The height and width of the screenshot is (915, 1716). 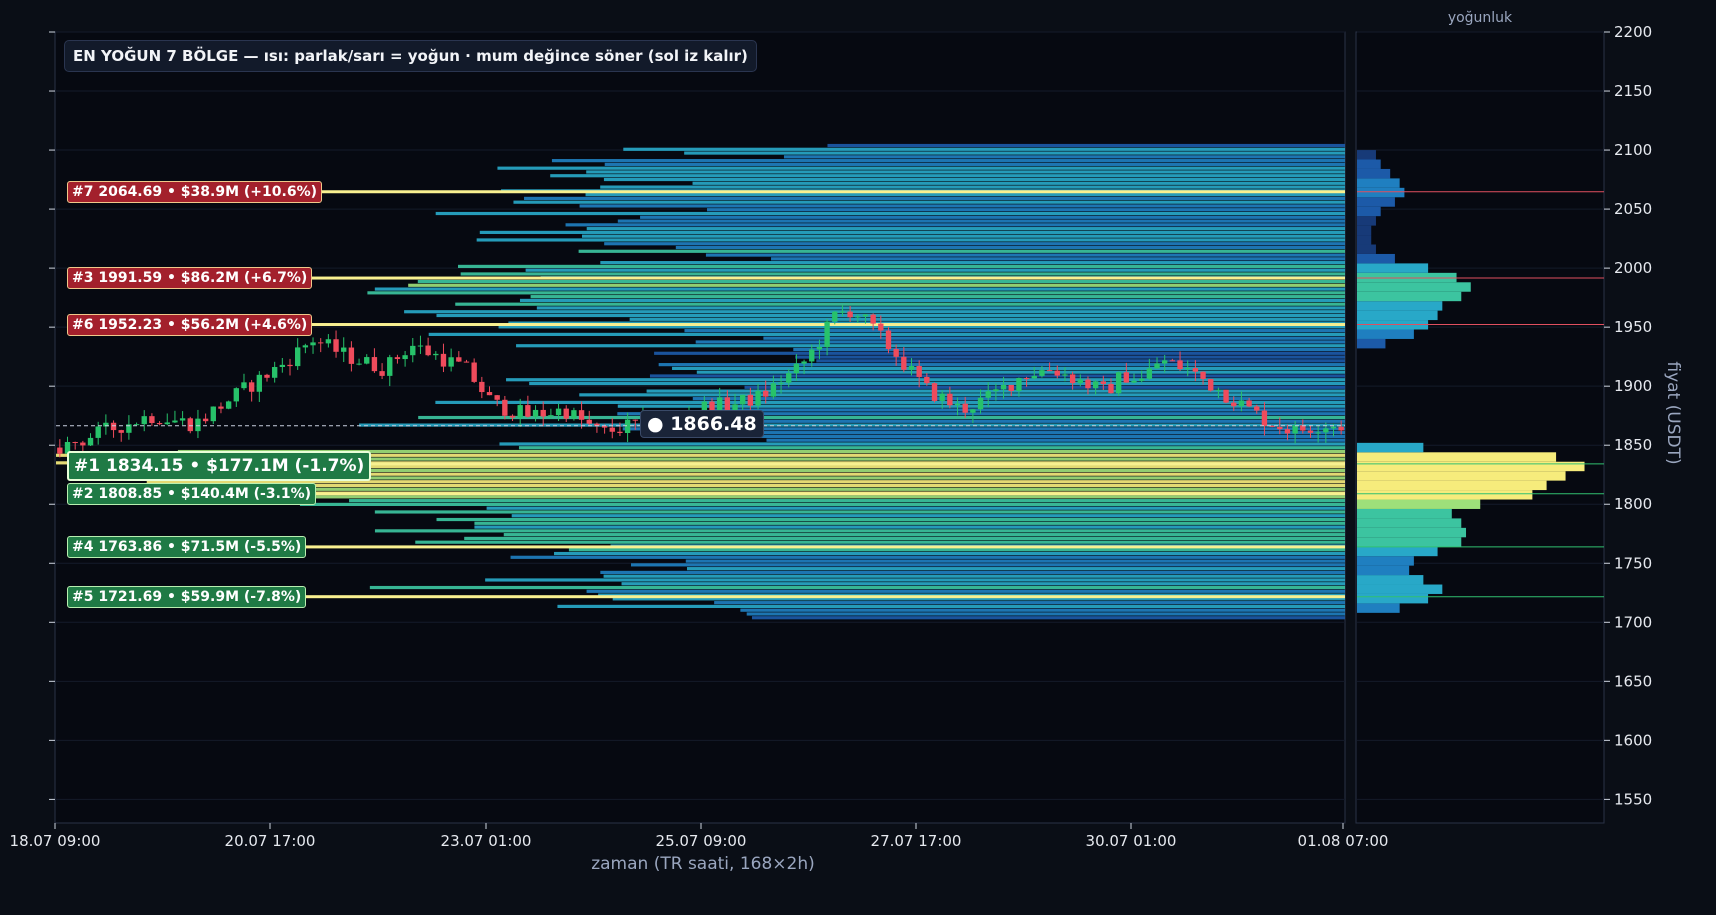 I want to click on y-tick-label: 1600, so click(x=1633, y=740).